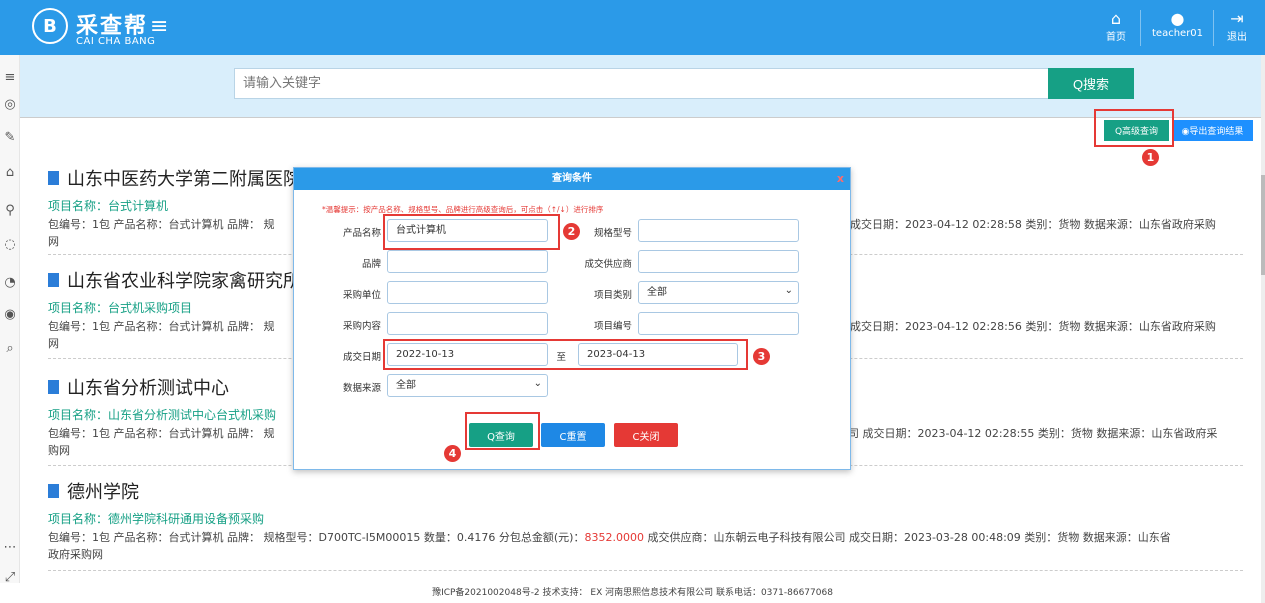  What do you see at coordinates (10, 210) in the screenshot?
I see `filter-icon: ⚲` at bounding box center [10, 210].